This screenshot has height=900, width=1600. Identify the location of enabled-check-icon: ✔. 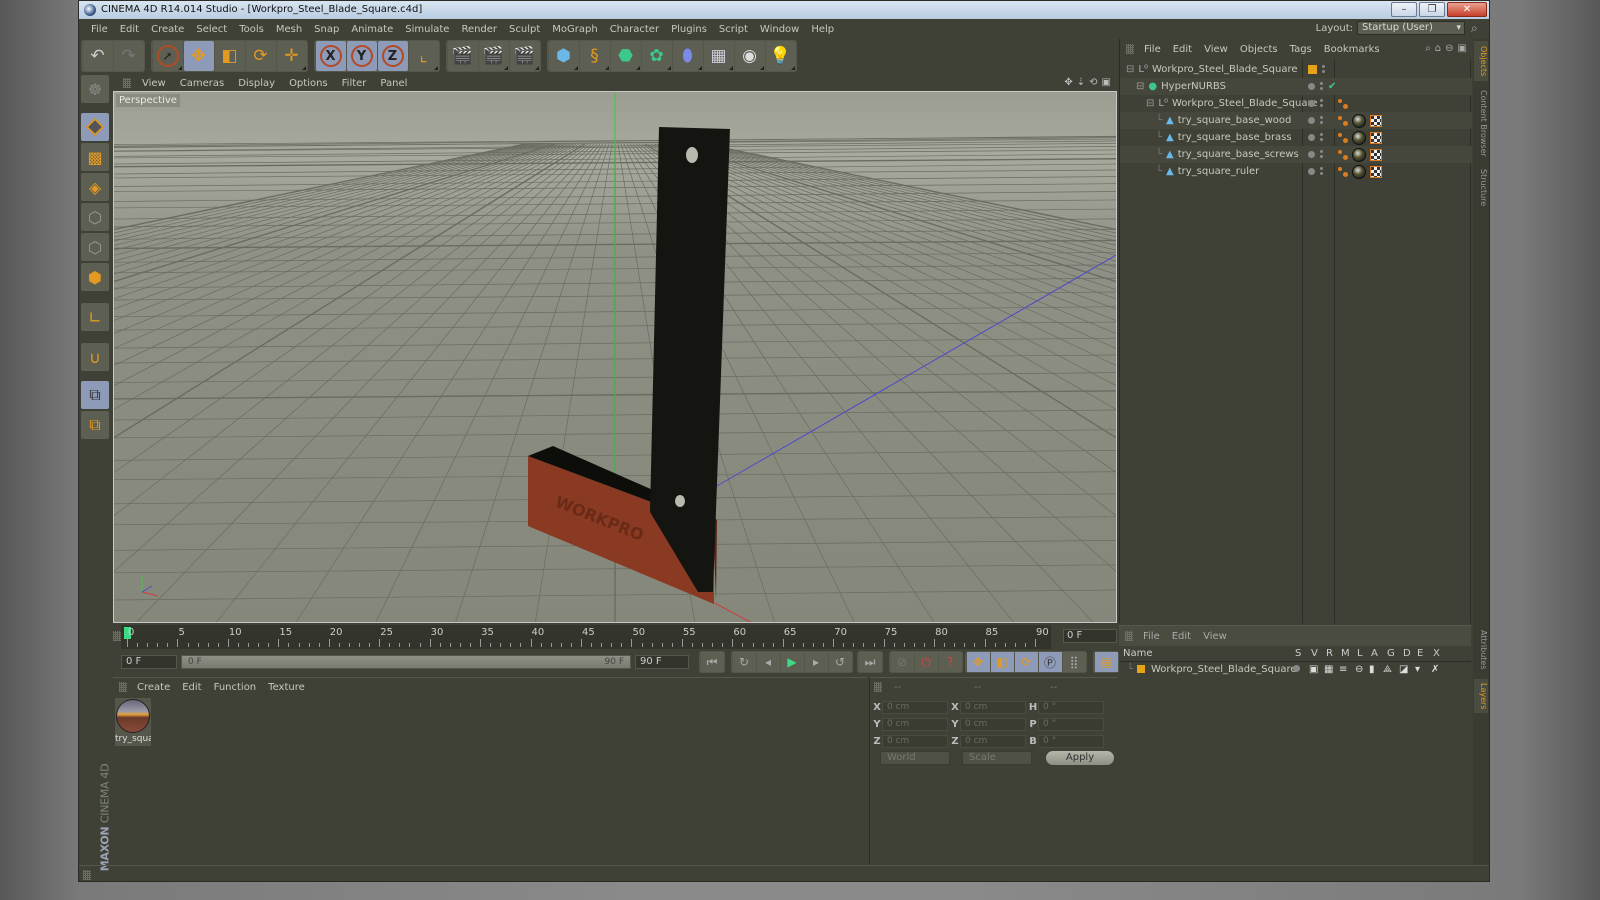
(1332, 86).